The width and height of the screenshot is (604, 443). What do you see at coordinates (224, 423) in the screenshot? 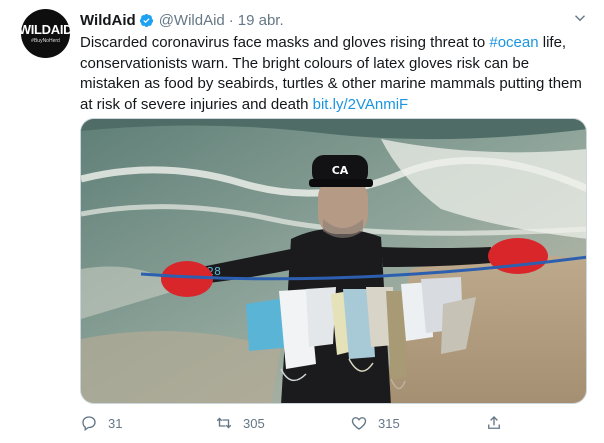
I see `retweet-icon` at bounding box center [224, 423].